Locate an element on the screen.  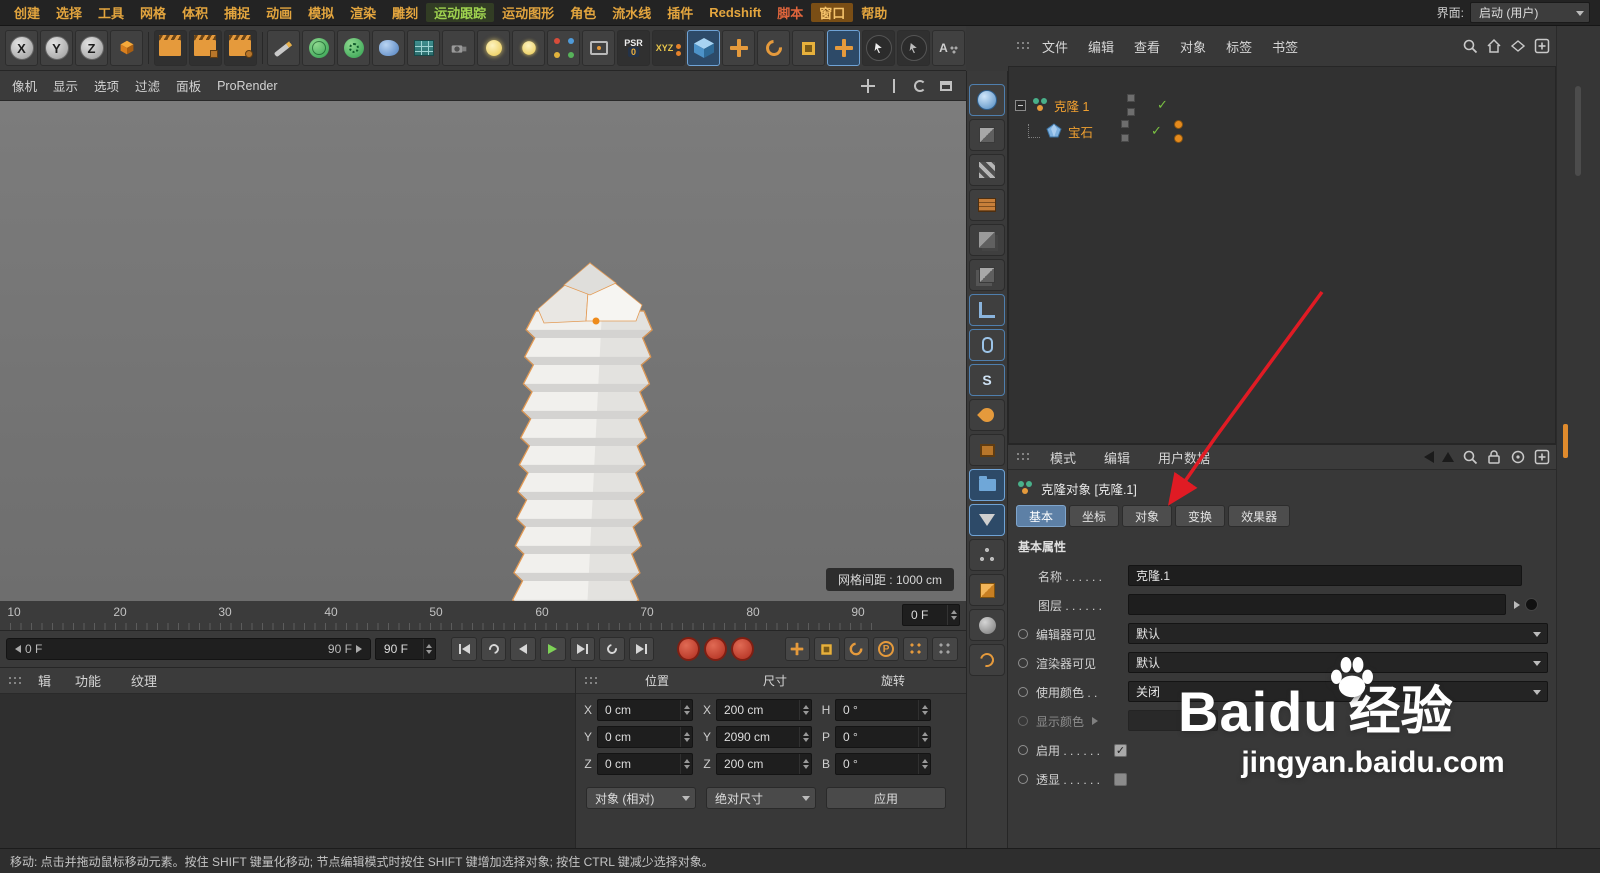
layer-browse-icon is located at coordinates (1517, 604).